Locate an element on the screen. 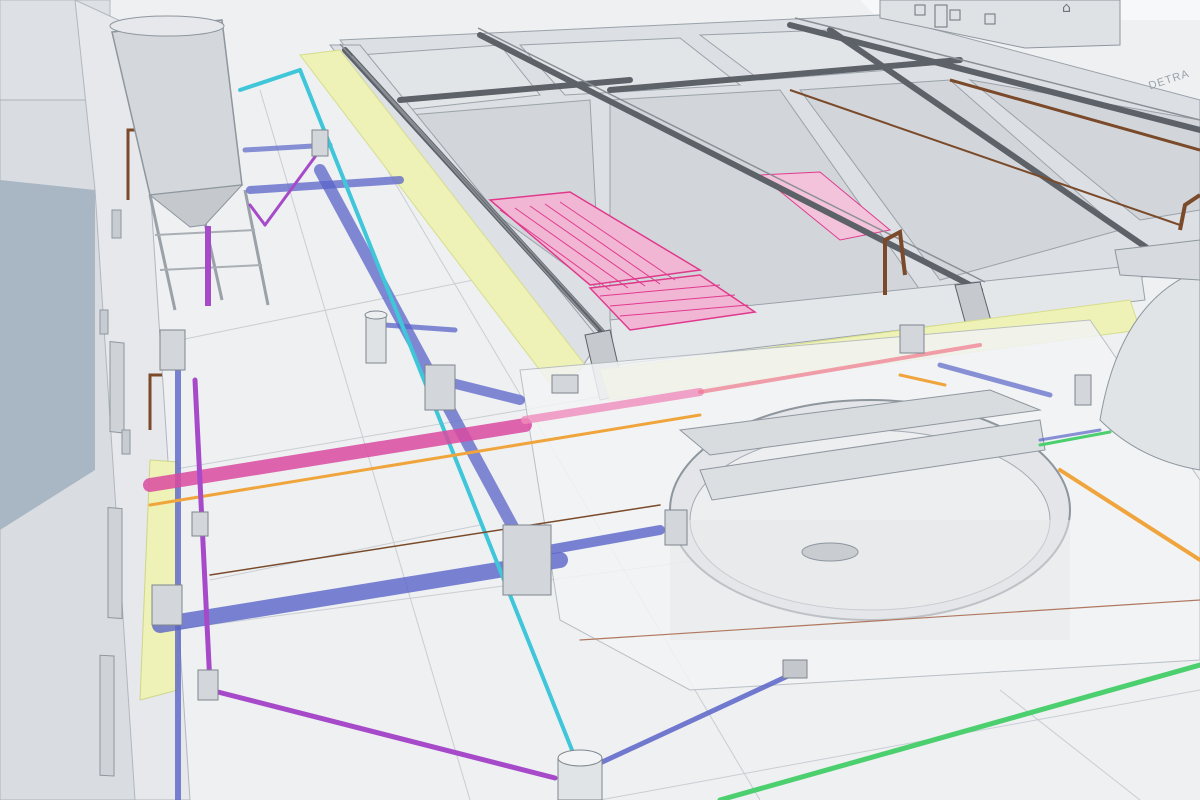  clarifier-base-ring is located at coordinates (870, 580).